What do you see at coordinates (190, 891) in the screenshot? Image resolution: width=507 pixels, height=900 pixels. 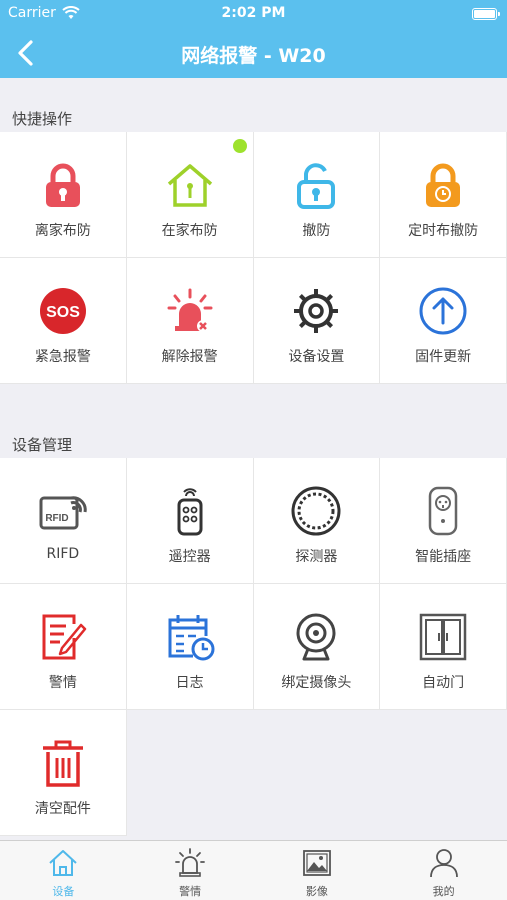 I see `tab-label: 警情` at bounding box center [190, 891].